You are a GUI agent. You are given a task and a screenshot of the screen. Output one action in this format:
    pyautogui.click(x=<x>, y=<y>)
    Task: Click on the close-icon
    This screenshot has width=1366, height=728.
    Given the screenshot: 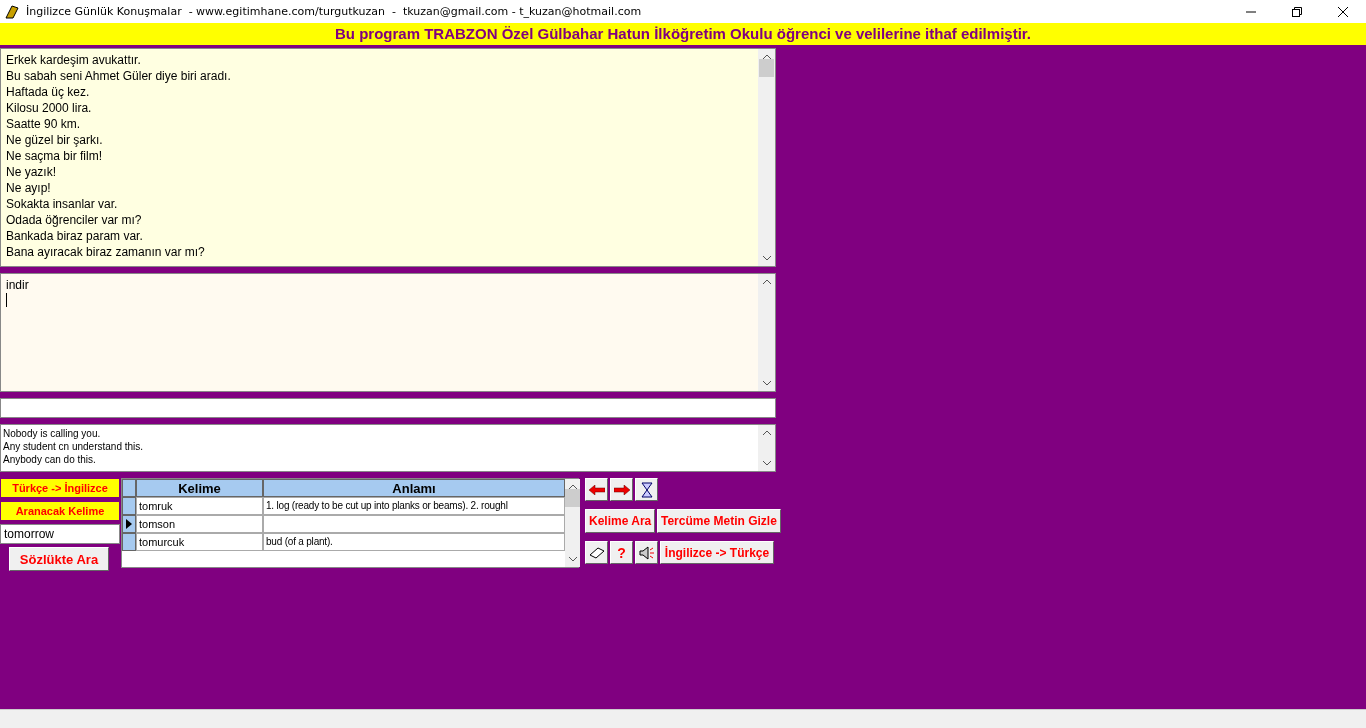 What is the action you would take?
    pyautogui.click(x=1343, y=11)
    